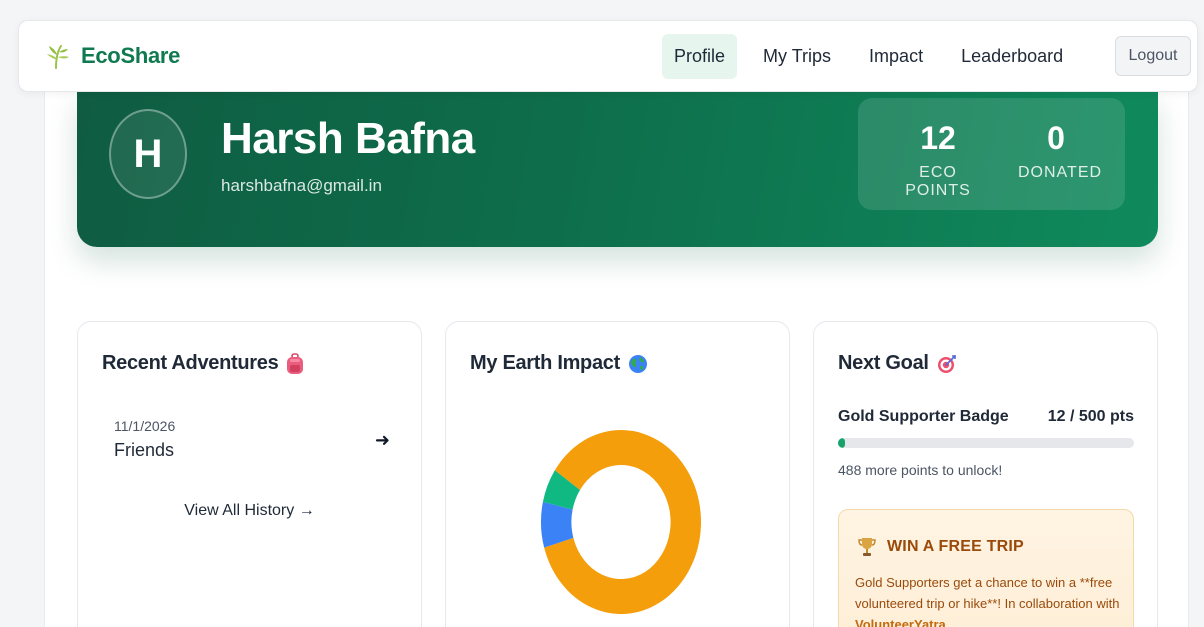 Image resolution: width=1204 pixels, height=627 pixels. What do you see at coordinates (797, 56) in the screenshot?
I see `nav-link-my-trips: My Trips` at bounding box center [797, 56].